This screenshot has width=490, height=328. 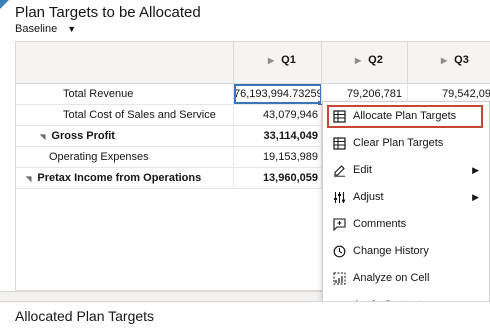 I want to click on grid-cell: 19,153,989, so click(x=276, y=157).